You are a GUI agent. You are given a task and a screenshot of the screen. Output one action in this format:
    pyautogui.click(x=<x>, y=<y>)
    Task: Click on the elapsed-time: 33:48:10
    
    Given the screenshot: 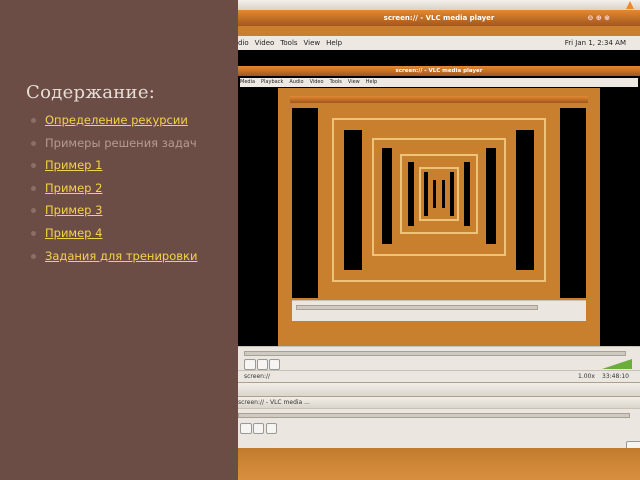 What is the action you would take?
    pyautogui.click(x=615, y=376)
    